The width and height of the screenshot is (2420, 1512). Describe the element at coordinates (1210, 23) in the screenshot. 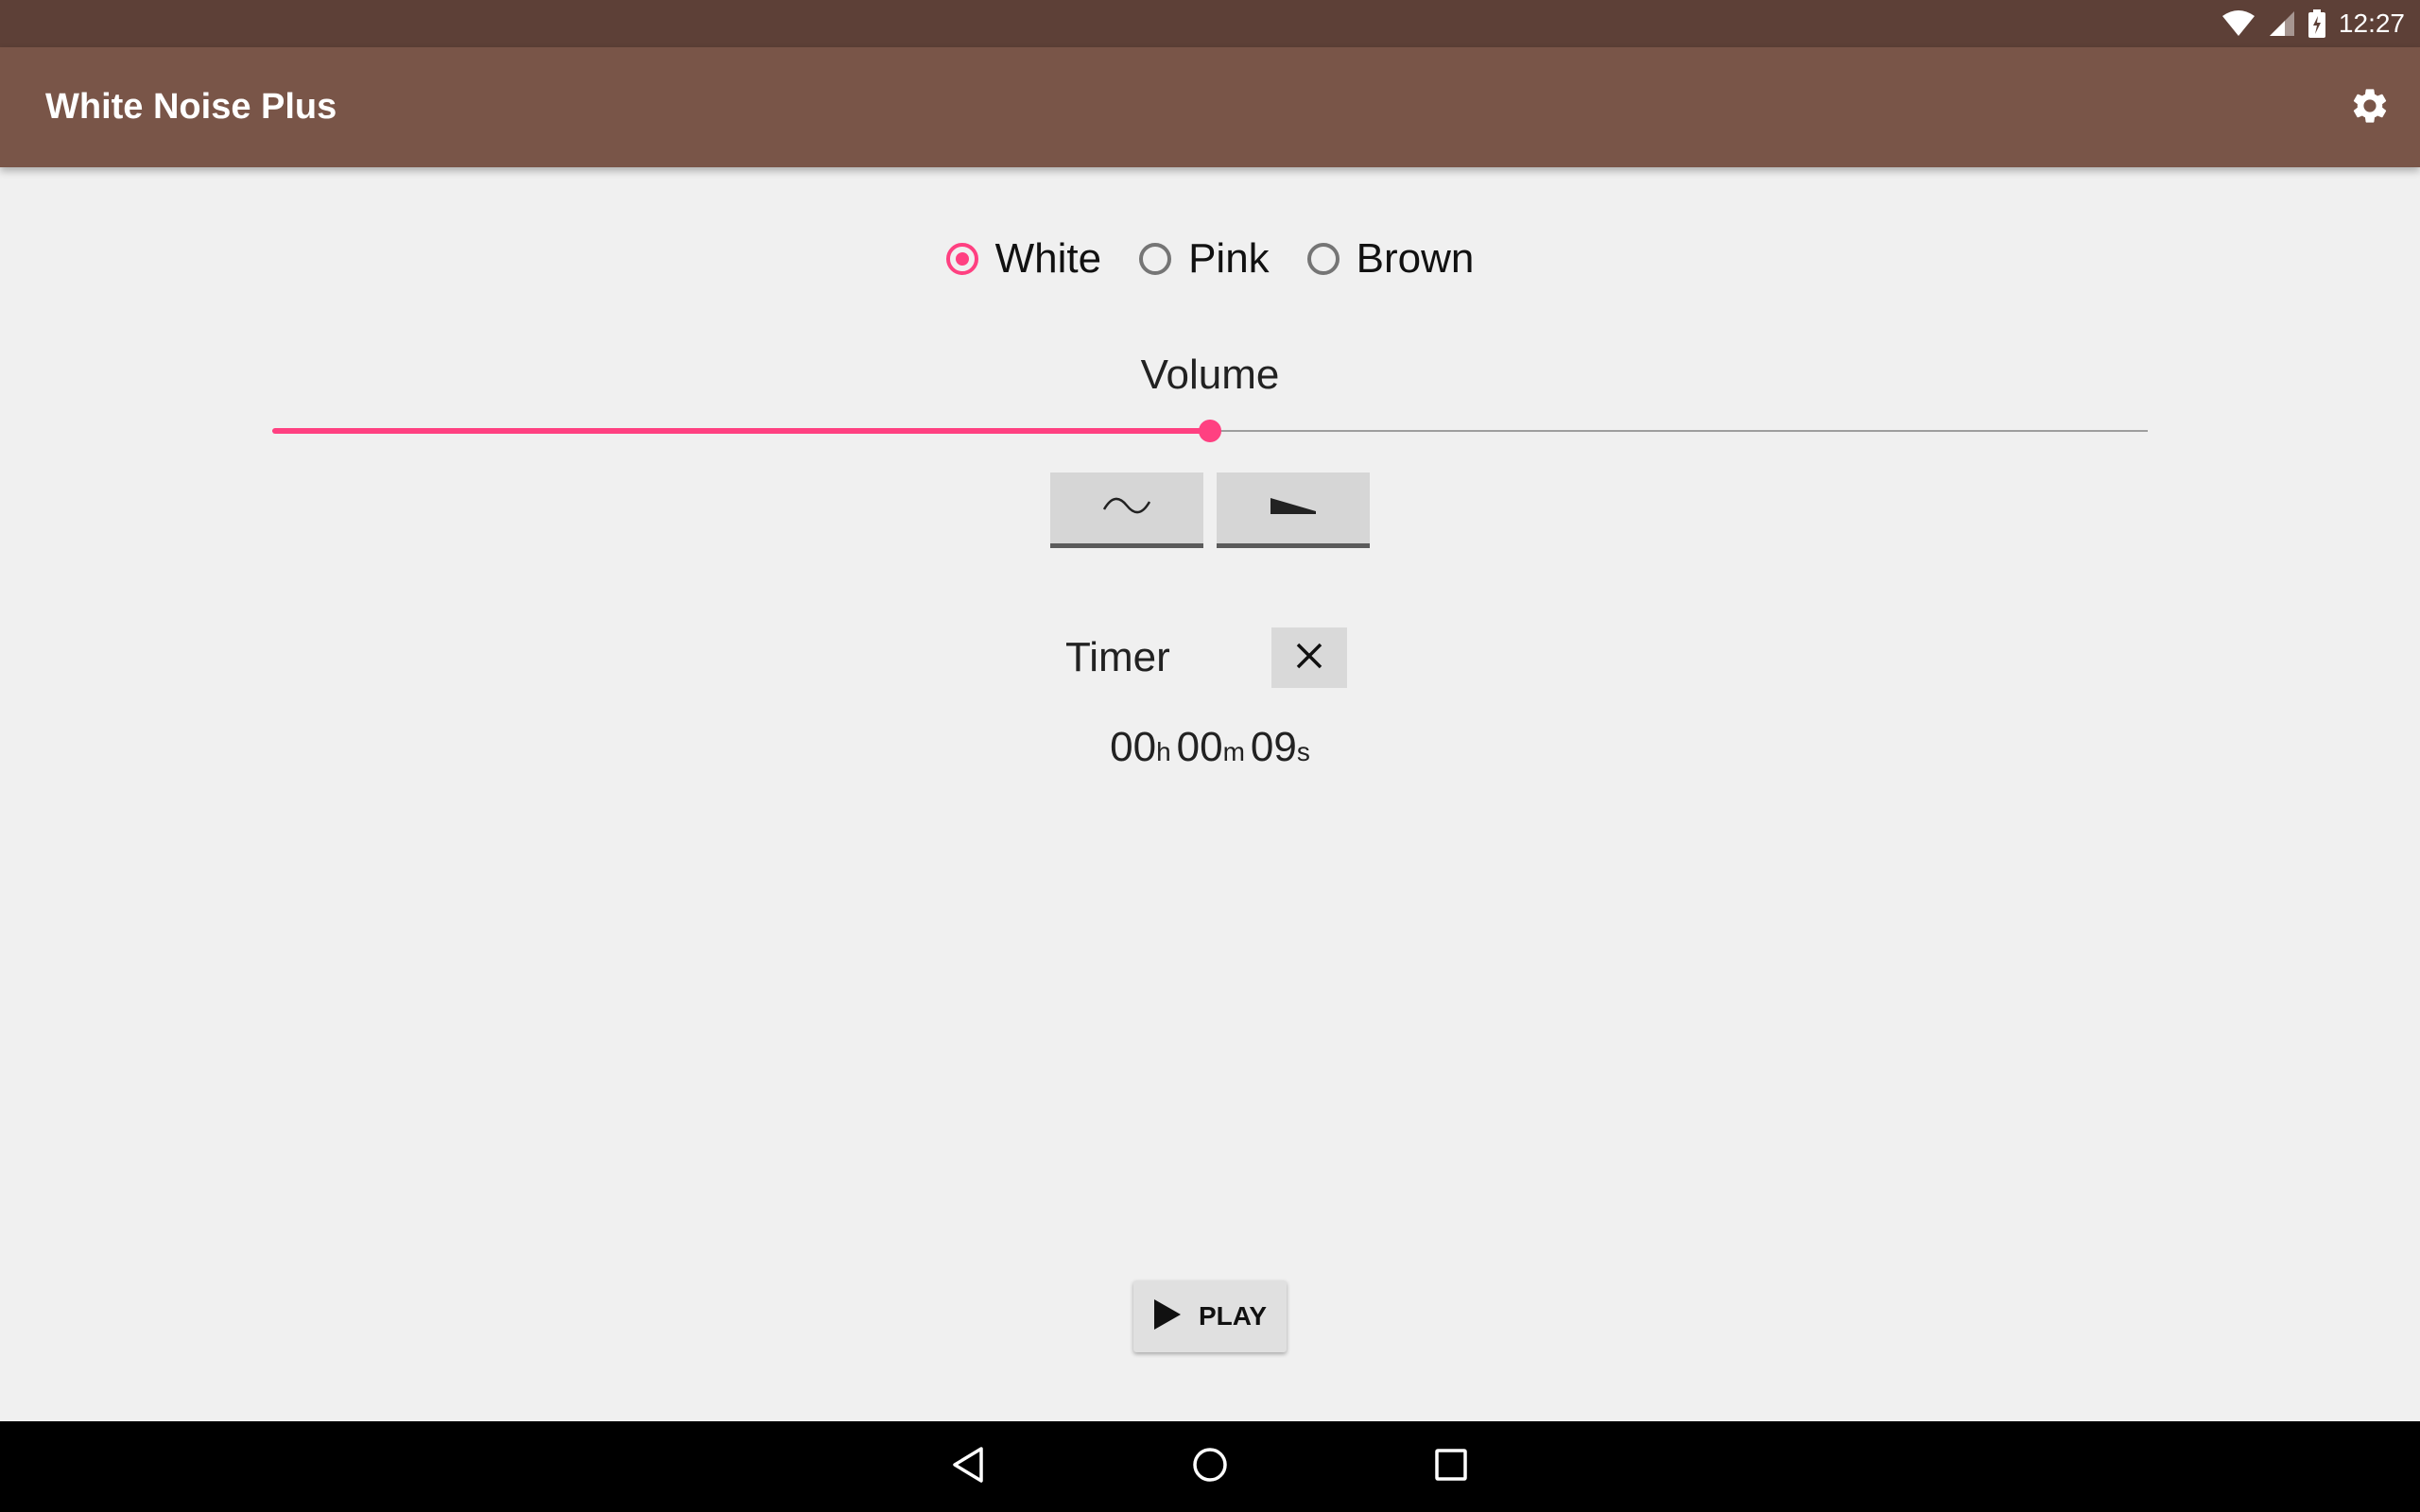

I see `status-bar: 12:27` at that location.